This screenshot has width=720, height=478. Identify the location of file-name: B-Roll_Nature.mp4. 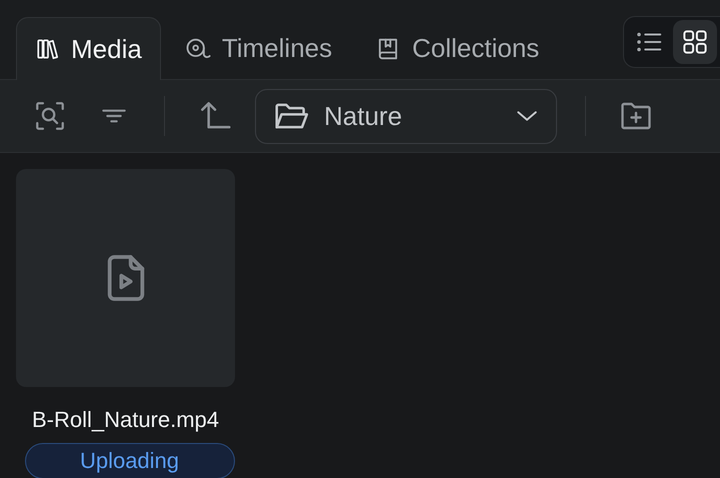
(126, 420).